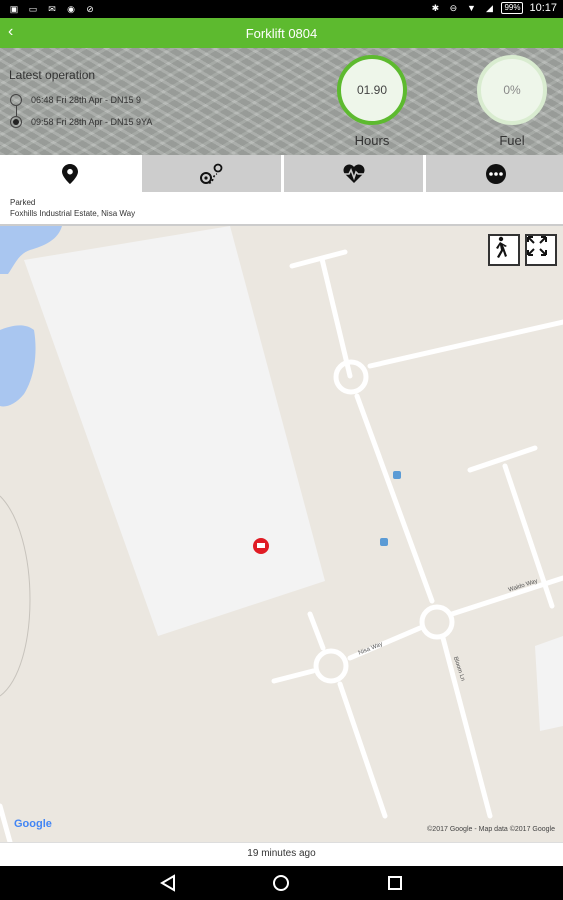 Image resolution: width=563 pixels, height=900 pixels. What do you see at coordinates (15, 596) in the screenshot?
I see `track-outline` at bounding box center [15, 596].